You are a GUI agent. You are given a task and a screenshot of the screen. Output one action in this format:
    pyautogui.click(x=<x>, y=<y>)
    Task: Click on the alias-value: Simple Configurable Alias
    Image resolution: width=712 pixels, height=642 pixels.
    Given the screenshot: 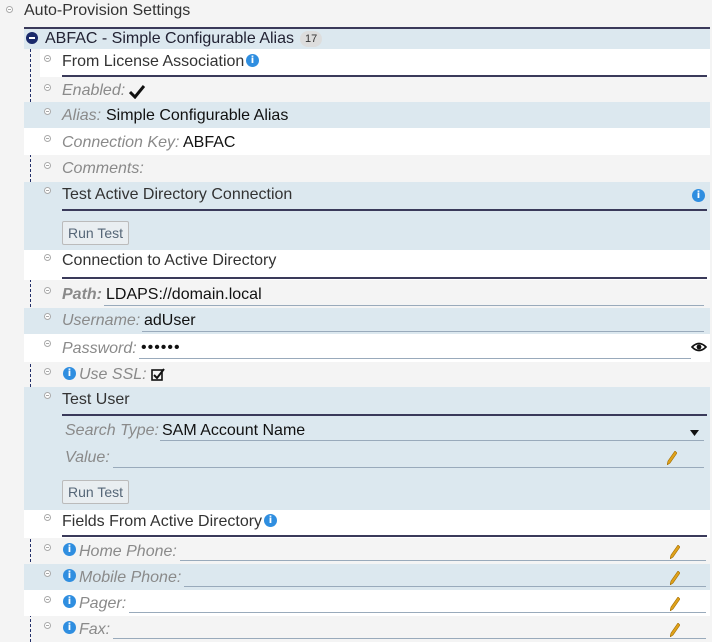 What is the action you would take?
    pyautogui.click(x=197, y=115)
    